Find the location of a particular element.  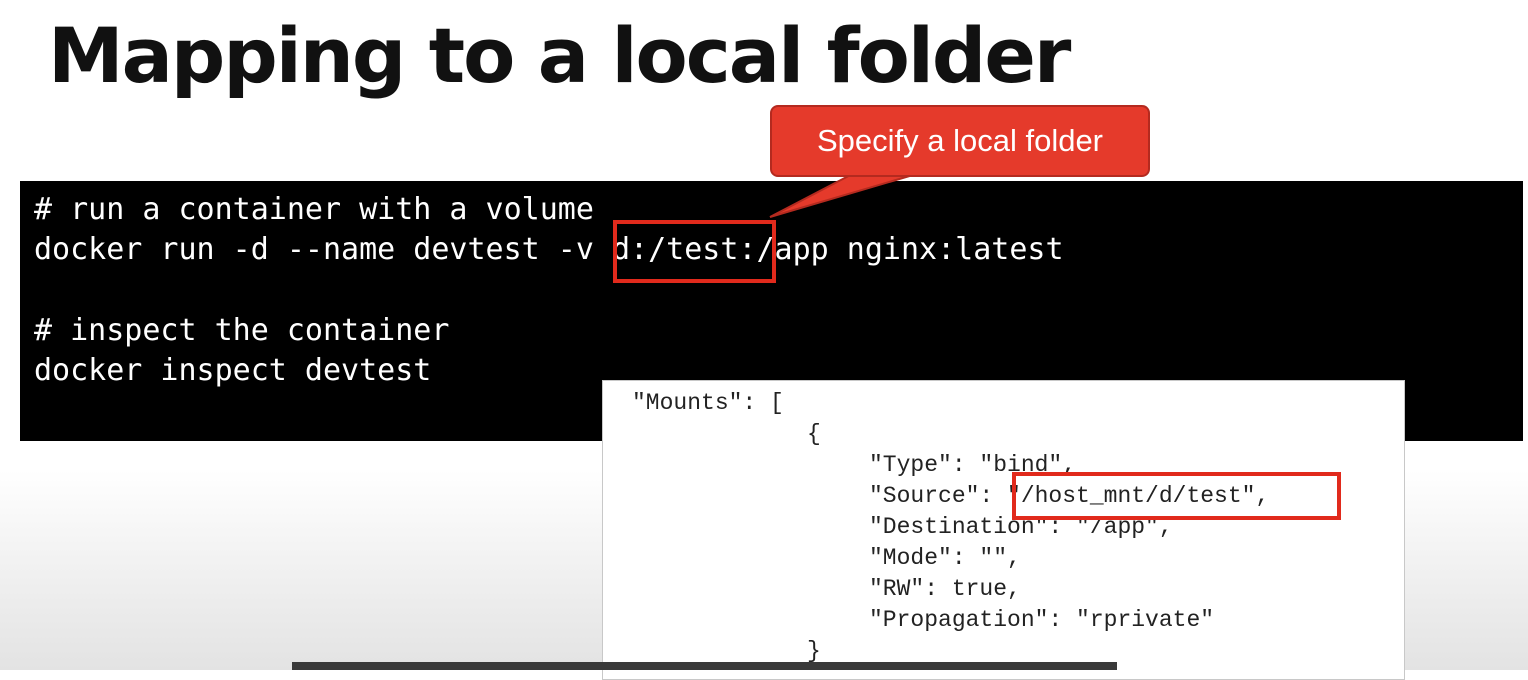

callout-text: Specify a local folder is located at coordinates (960, 140).